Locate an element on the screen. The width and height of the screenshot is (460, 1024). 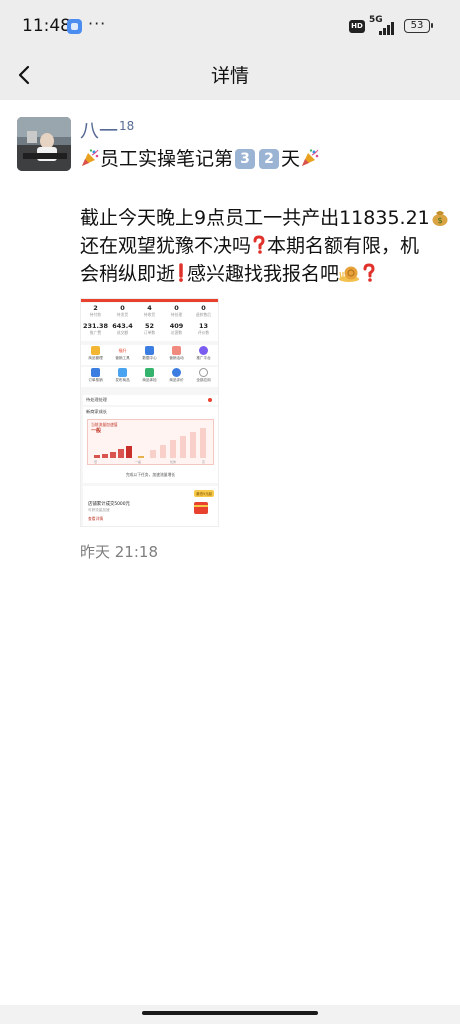
username: 八一18 is located at coordinates (107, 129).